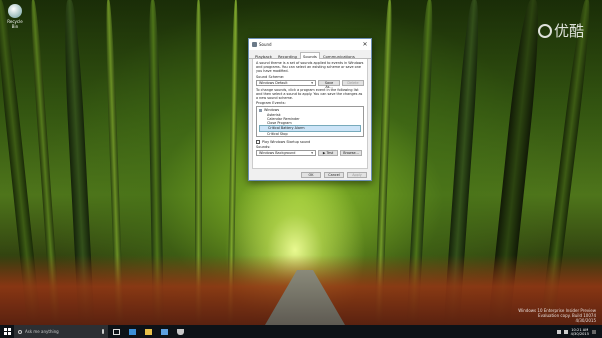 Image resolution: width=602 pixels, height=338 pixels. Describe the element at coordinates (273, 82) in the screenshot. I see `scheme-value: Windows Default` at that location.